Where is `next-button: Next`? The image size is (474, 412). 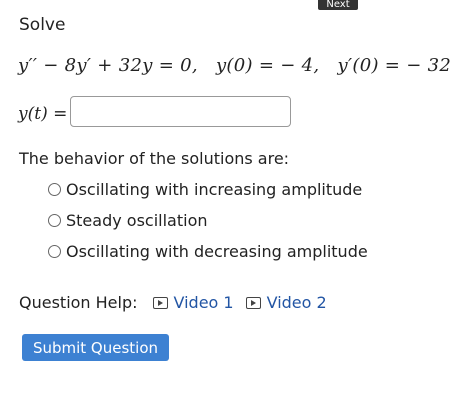
next-button: Next is located at coordinates (338, 5).